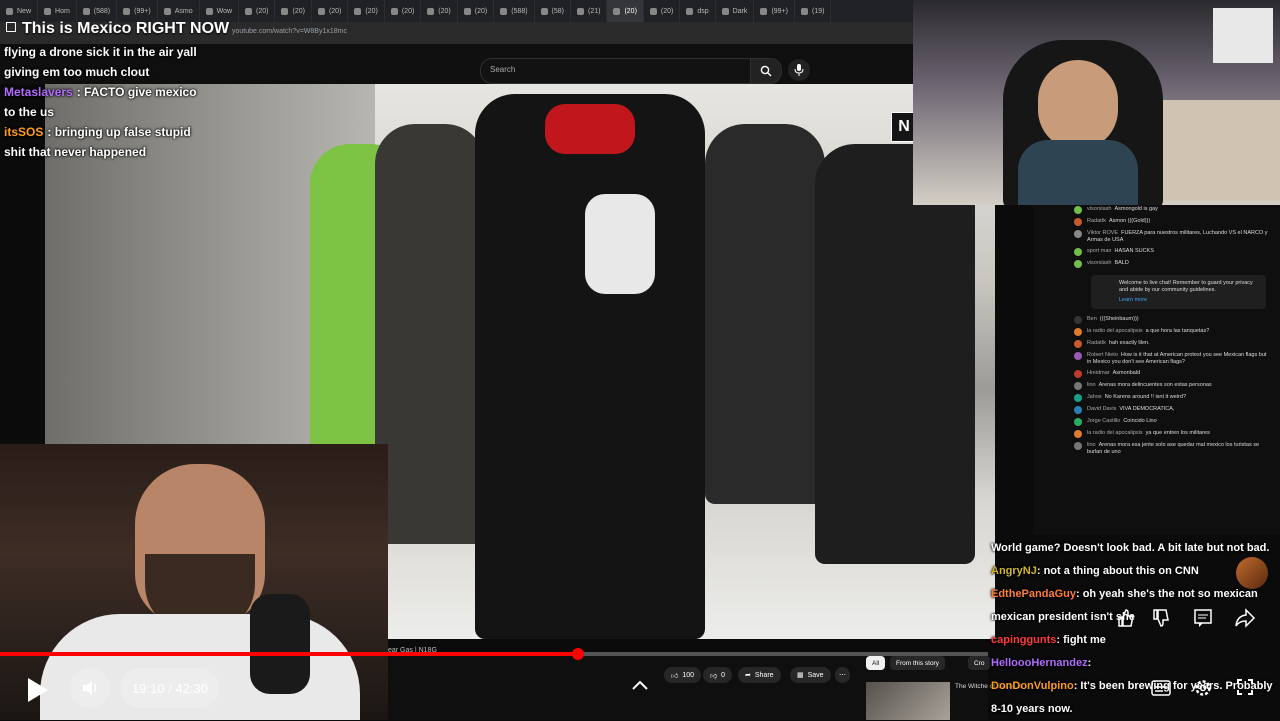  What do you see at coordinates (1115, 331) in the screenshot?
I see `live-chat-author: la radio del apocalipsis` at bounding box center [1115, 331].